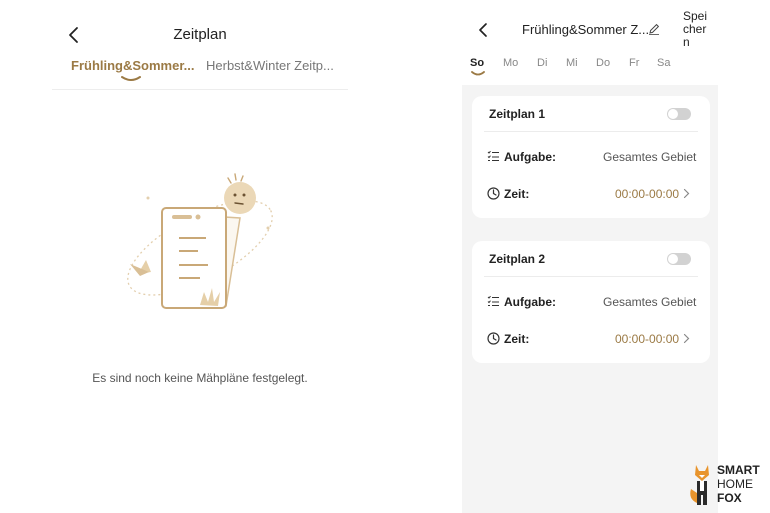  What do you see at coordinates (654, 29) in the screenshot?
I see `pencil-icon` at bounding box center [654, 29].